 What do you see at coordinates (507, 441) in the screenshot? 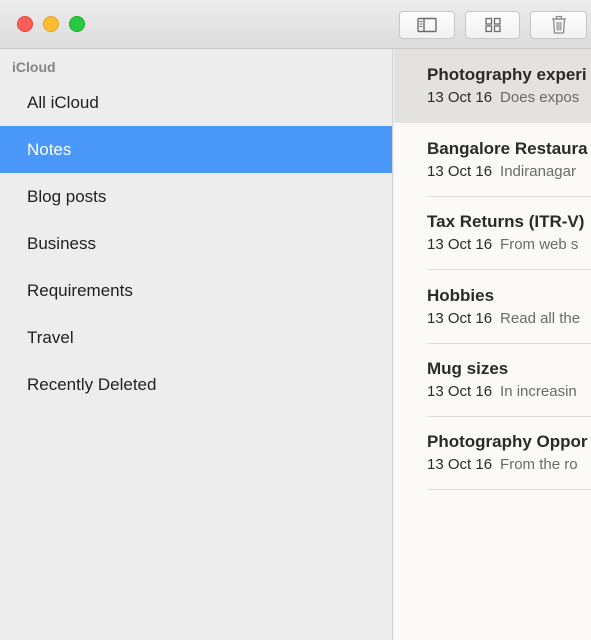
I see `note-title: Photography Oppor` at bounding box center [507, 441].